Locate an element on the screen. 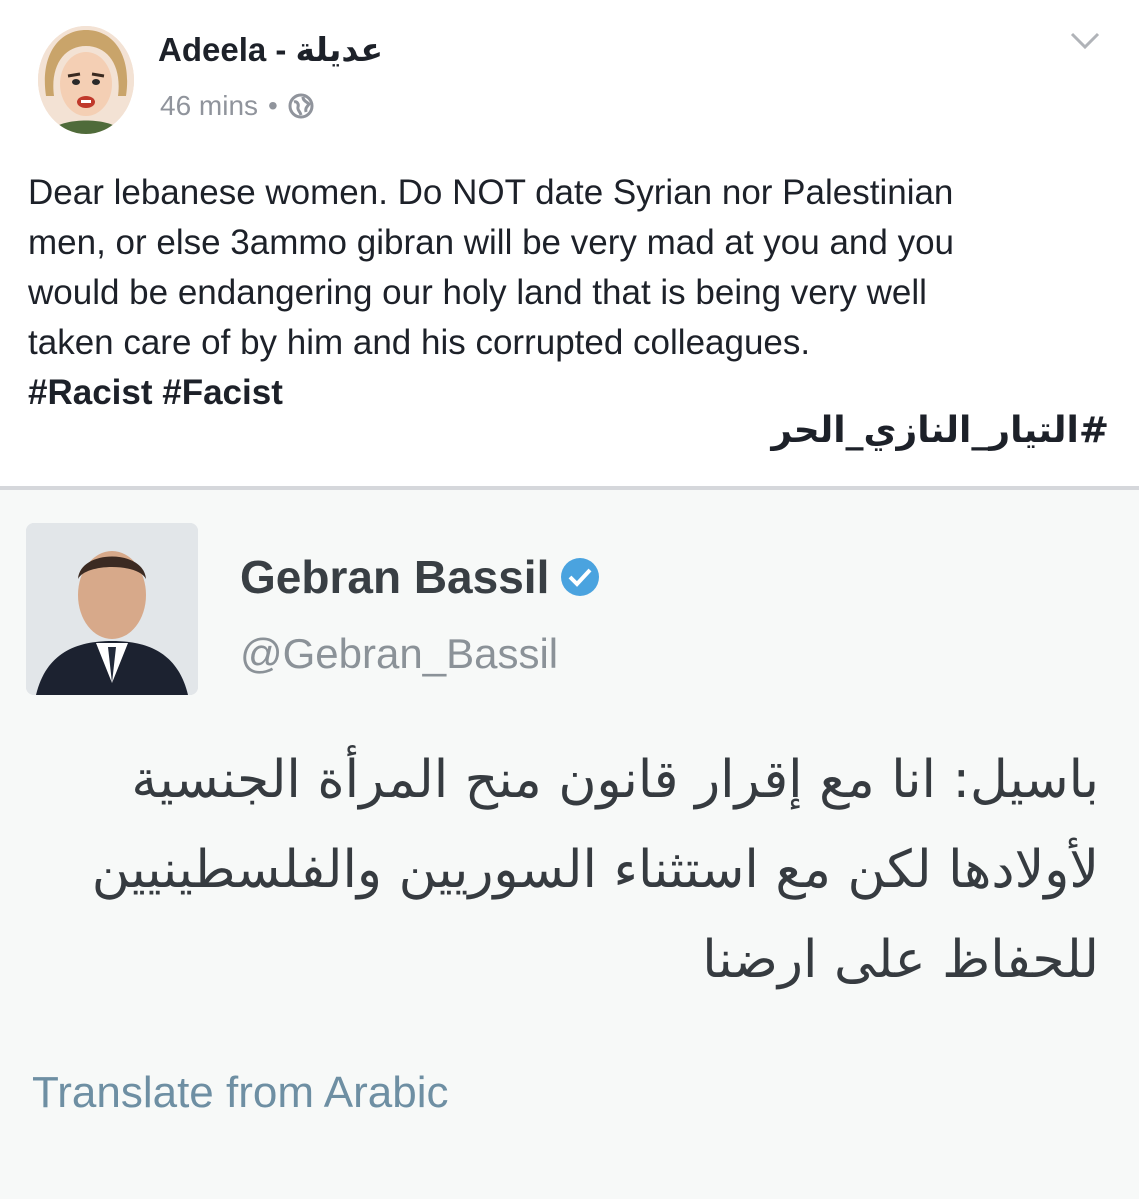 This screenshot has width=1139, height=1199. tweet-author-handle: @Gebran_Bassil is located at coordinates (399, 654).